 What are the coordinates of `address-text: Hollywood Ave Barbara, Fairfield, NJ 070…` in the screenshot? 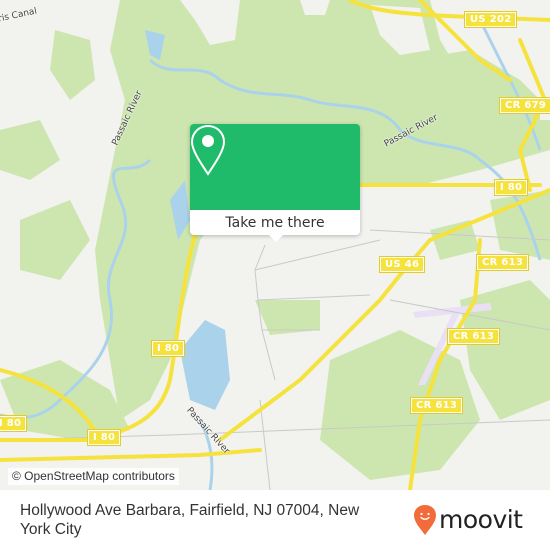 It's located at (190, 520).